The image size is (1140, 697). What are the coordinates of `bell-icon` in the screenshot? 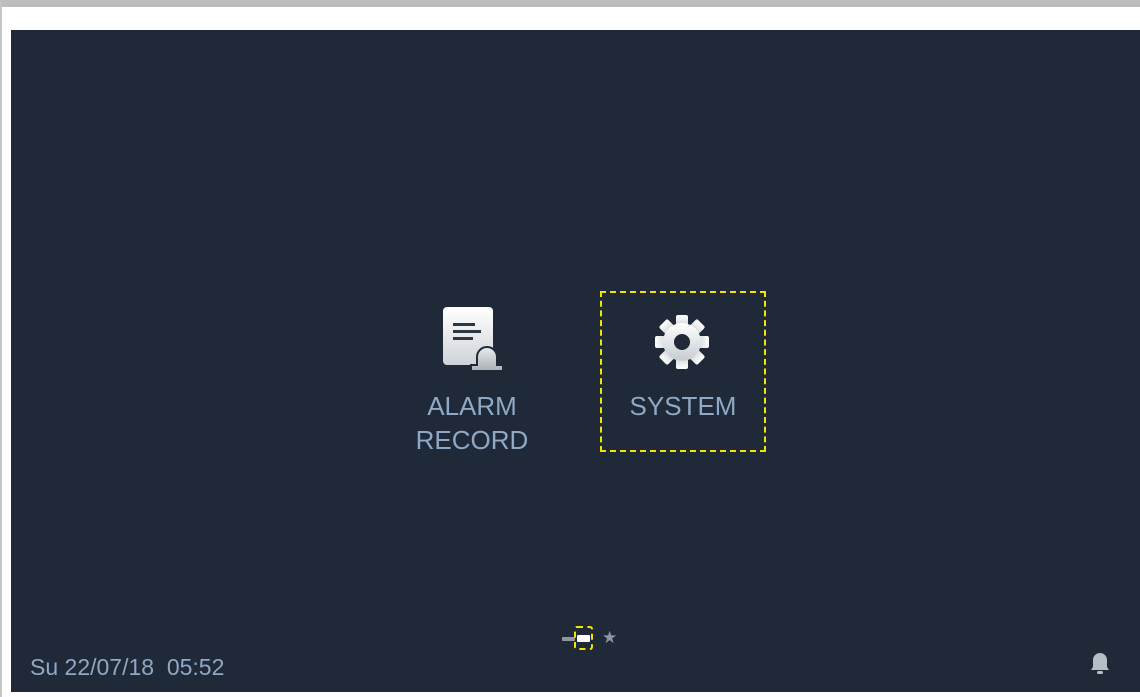 It's located at (1100, 663).